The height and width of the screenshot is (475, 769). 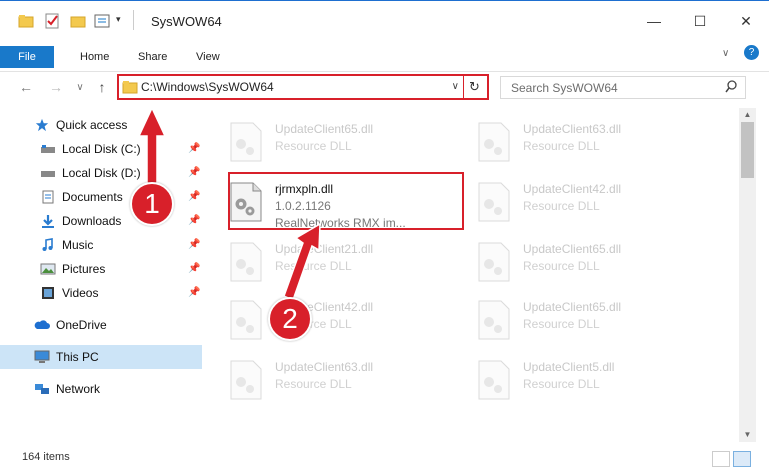 I want to click on file-item: UpdateClient5.dll Resource DLL, so click(x=568, y=378).